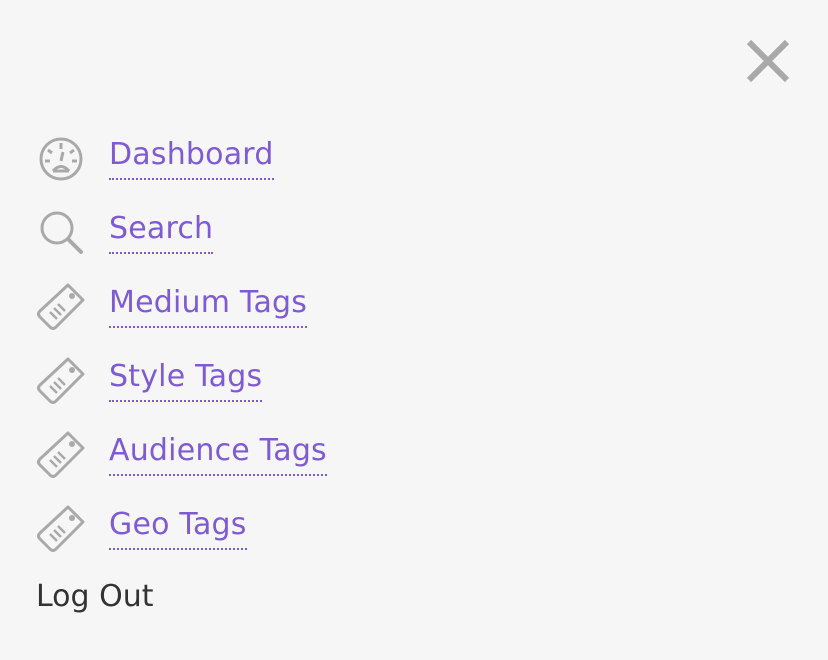 The height and width of the screenshot is (660, 828). What do you see at coordinates (191, 159) in the screenshot?
I see `nav-item-label: Dashboard` at bounding box center [191, 159].